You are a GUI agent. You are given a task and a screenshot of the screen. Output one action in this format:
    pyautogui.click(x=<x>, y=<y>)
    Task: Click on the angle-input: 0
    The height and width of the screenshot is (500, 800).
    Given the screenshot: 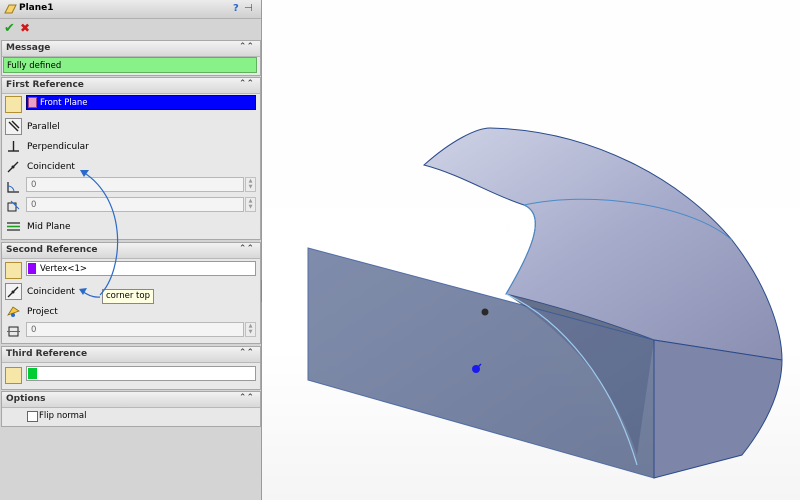 What is the action you would take?
    pyautogui.click(x=135, y=184)
    